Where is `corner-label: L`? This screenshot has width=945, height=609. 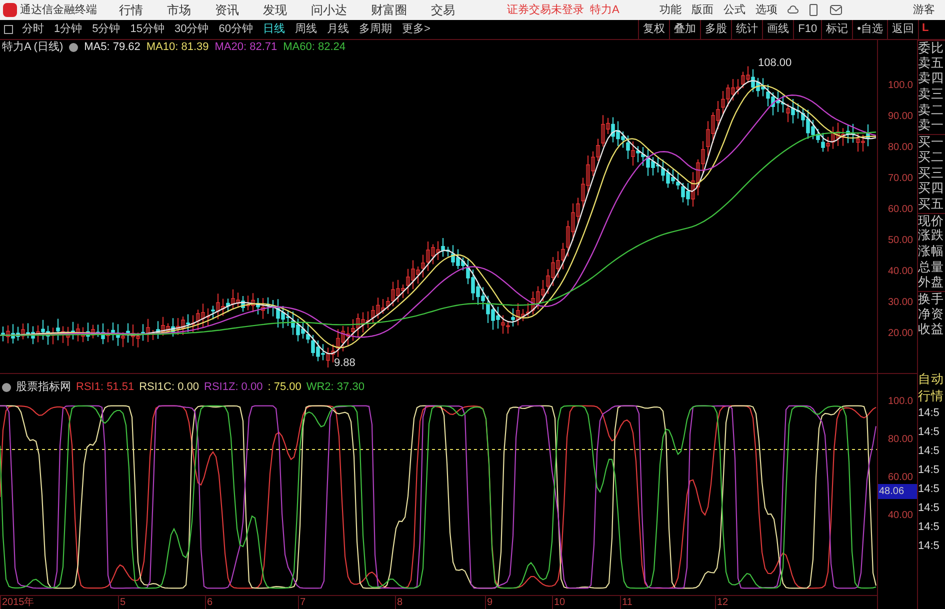
corner-label: L is located at coordinates (931, 29).